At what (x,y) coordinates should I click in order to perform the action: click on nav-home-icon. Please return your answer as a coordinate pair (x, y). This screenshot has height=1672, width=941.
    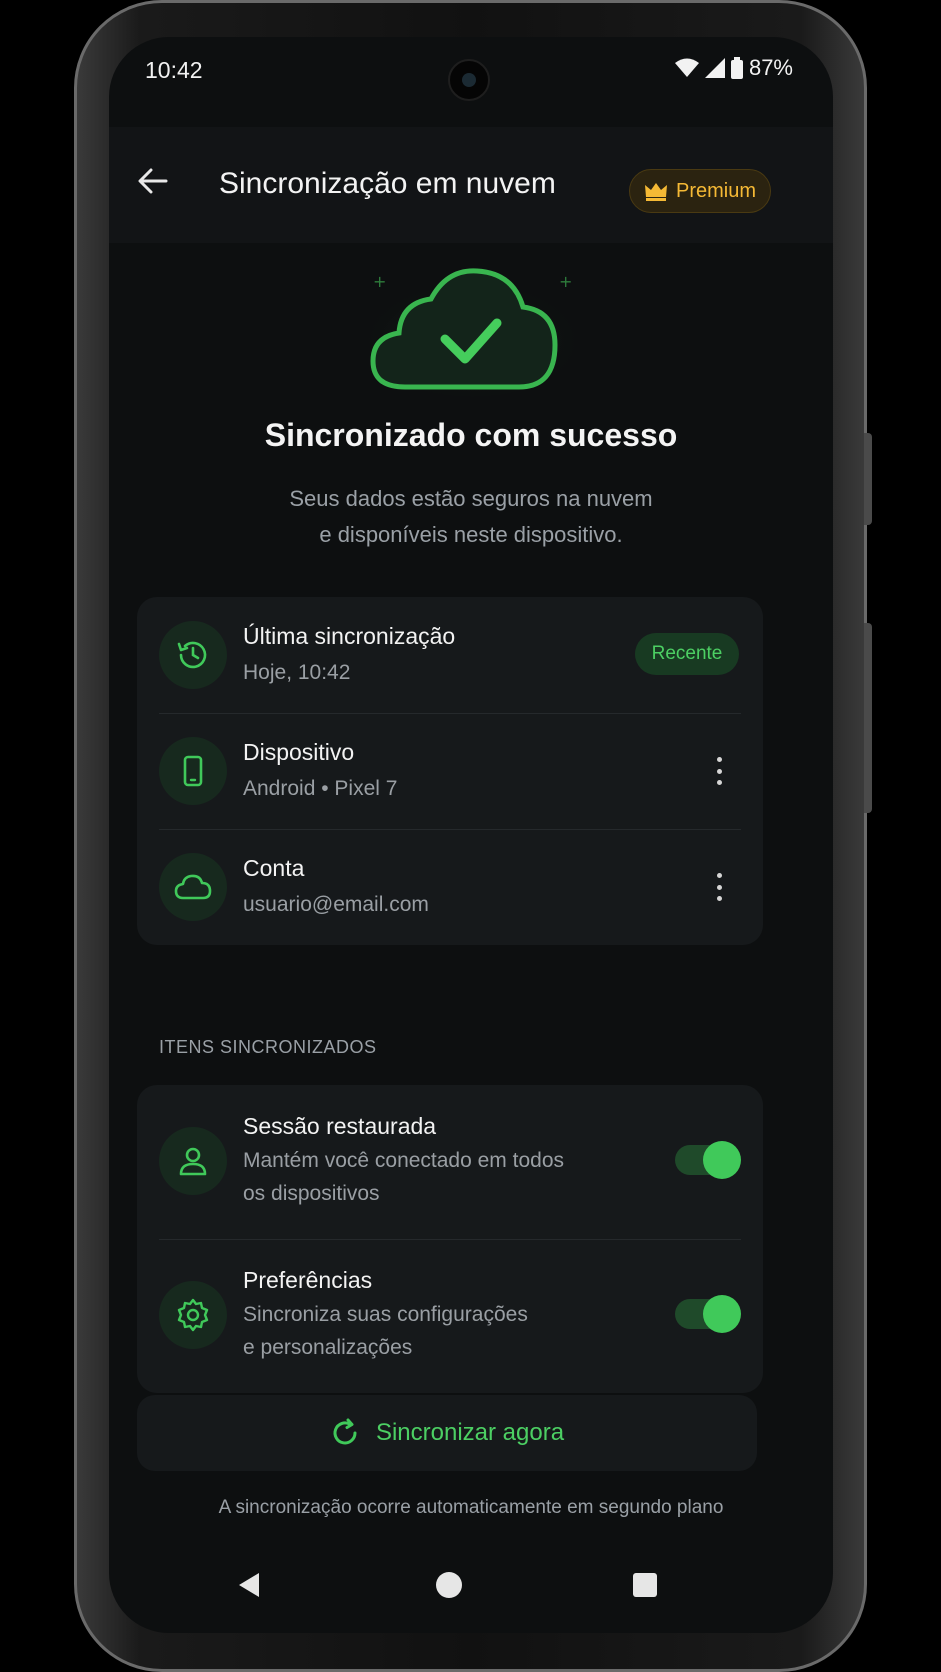
    Looking at the image, I should click on (449, 1585).